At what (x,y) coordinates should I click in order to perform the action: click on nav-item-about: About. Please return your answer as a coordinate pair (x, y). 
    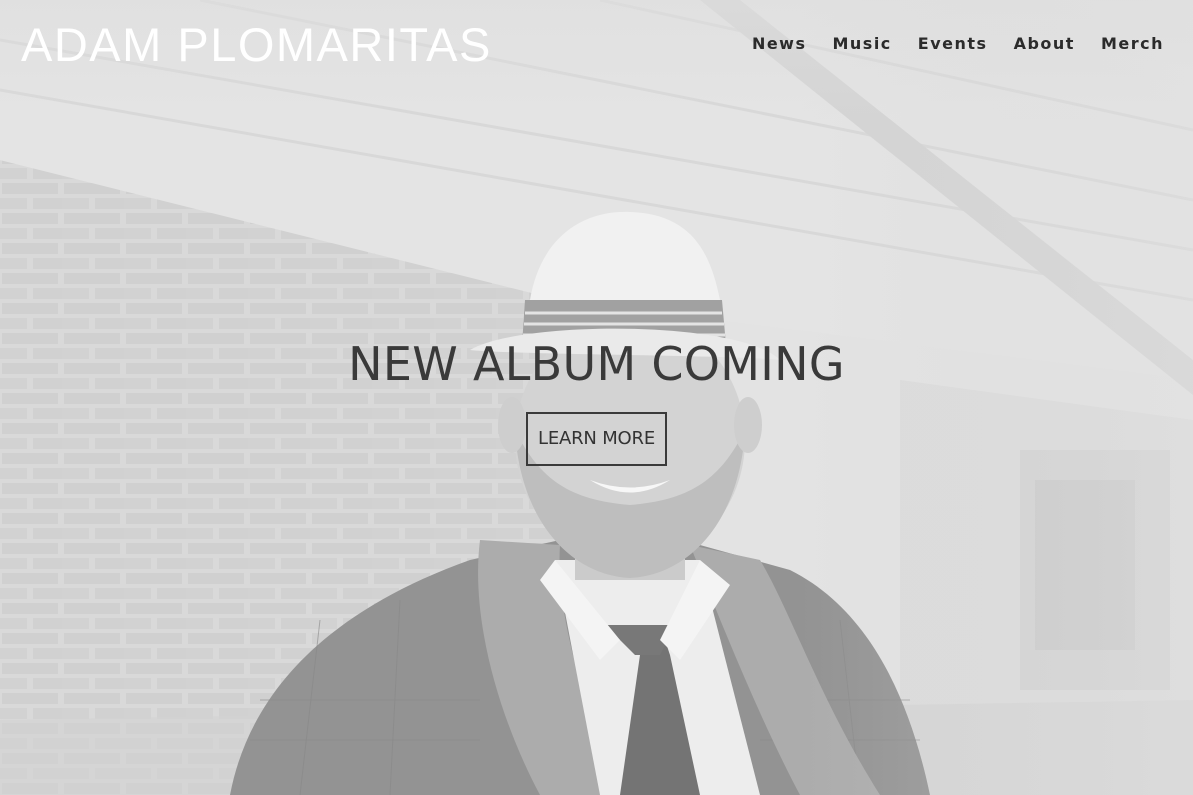
    Looking at the image, I should click on (1044, 44).